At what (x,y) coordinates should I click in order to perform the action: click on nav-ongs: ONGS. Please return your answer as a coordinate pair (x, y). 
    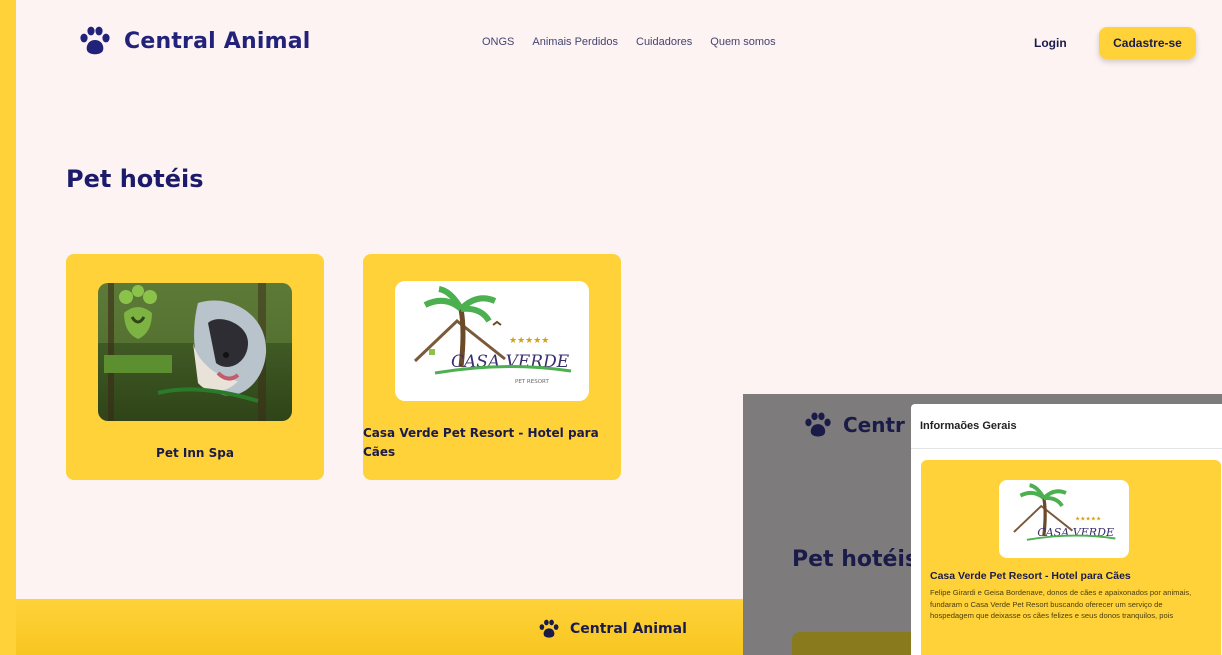
    Looking at the image, I should click on (498, 42).